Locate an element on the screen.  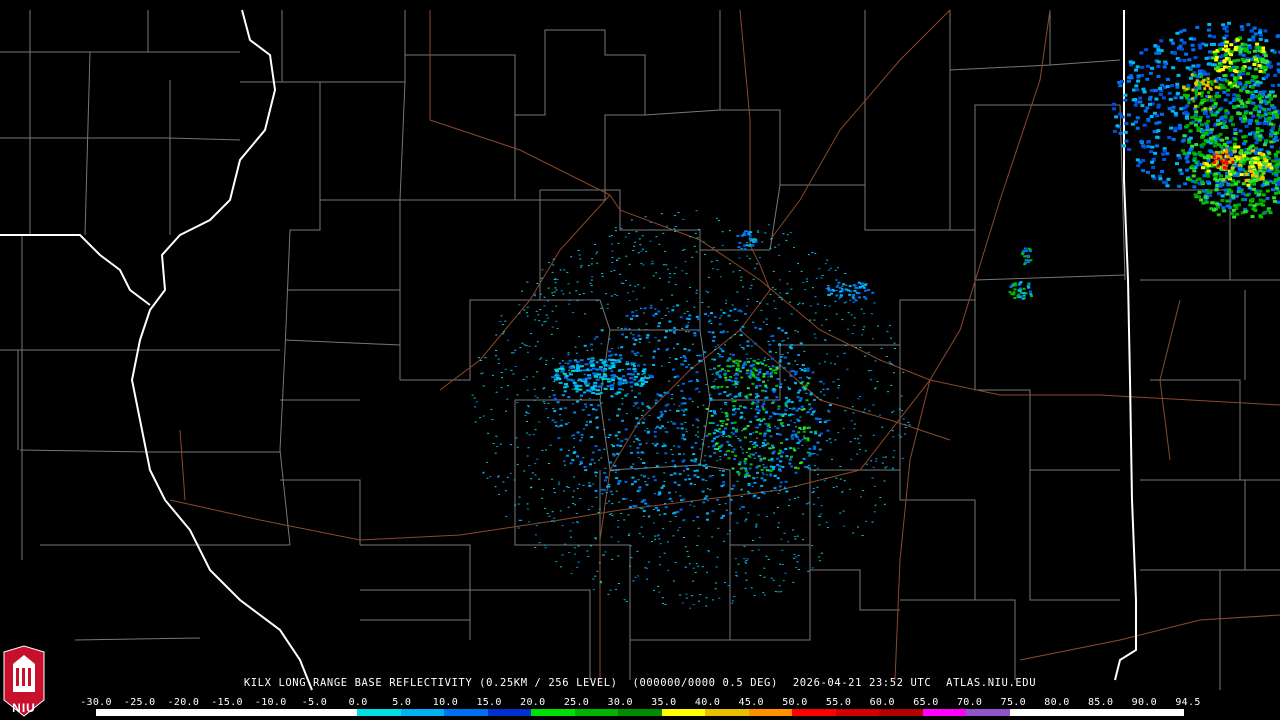
legend-tick-label: 45.0 is located at coordinates (751, 702).